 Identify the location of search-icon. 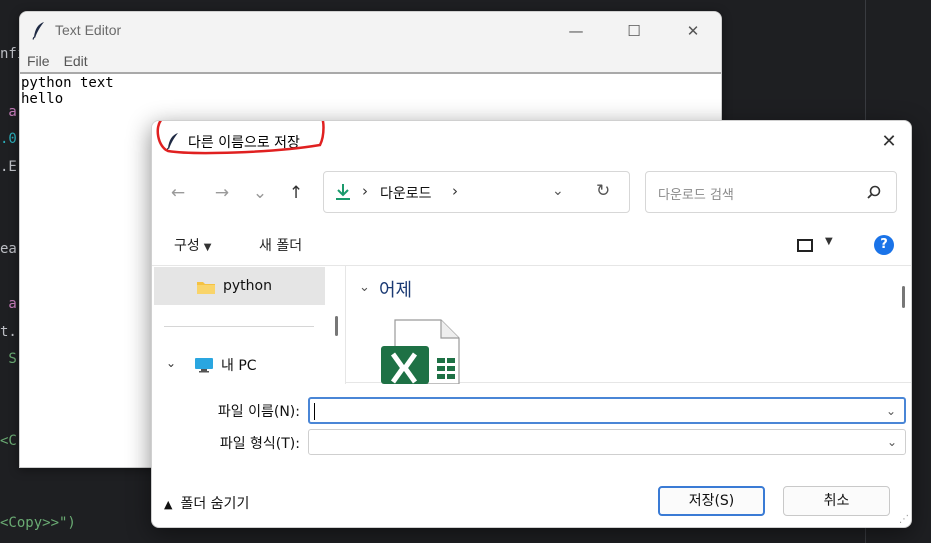
(874, 192).